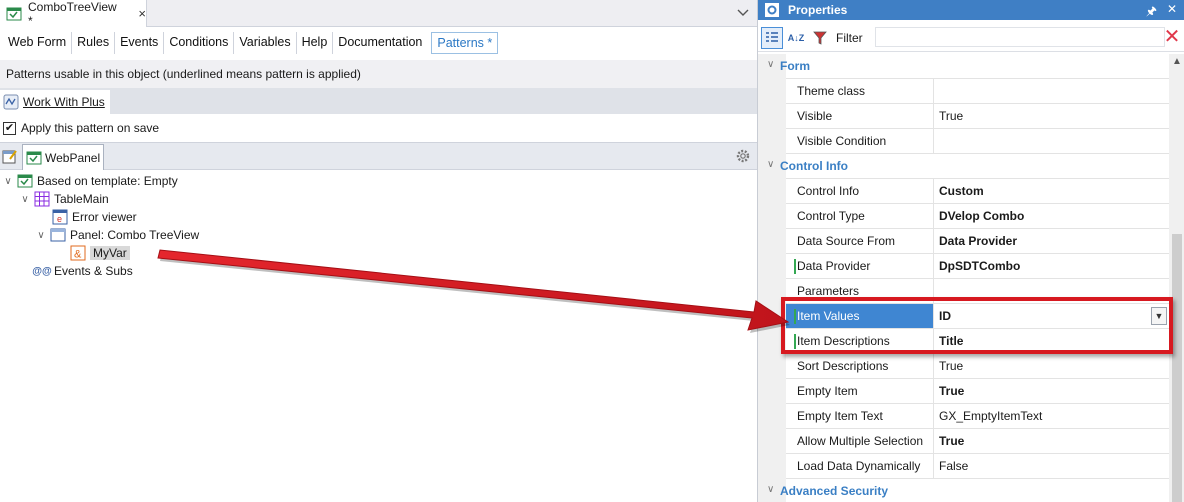 This screenshot has height=502, width=1184. What do you see at coordinates (796, 38) in the screenshot?
I see `sort-alphabetical-icon: A↓Z` at bounding box center [796, 38].